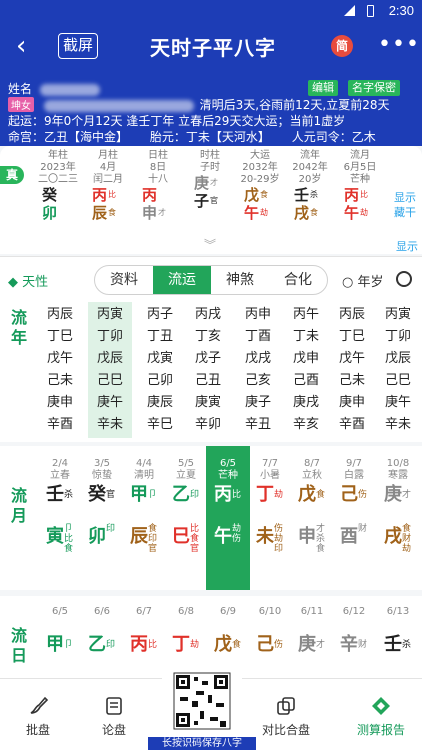 The image size is (422, 750). Describe the element at coordinates (186, 518) in the screenshot. I see `liuyue-column: 5/5 立夏 乙印 巳比食官` at that location.